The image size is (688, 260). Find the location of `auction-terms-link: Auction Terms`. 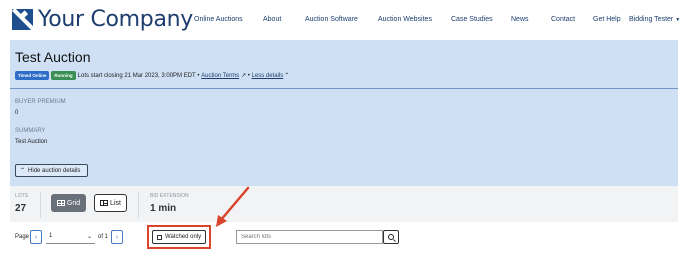

auction-terms-link: Auction Terms is located at coordinates (220, 76).